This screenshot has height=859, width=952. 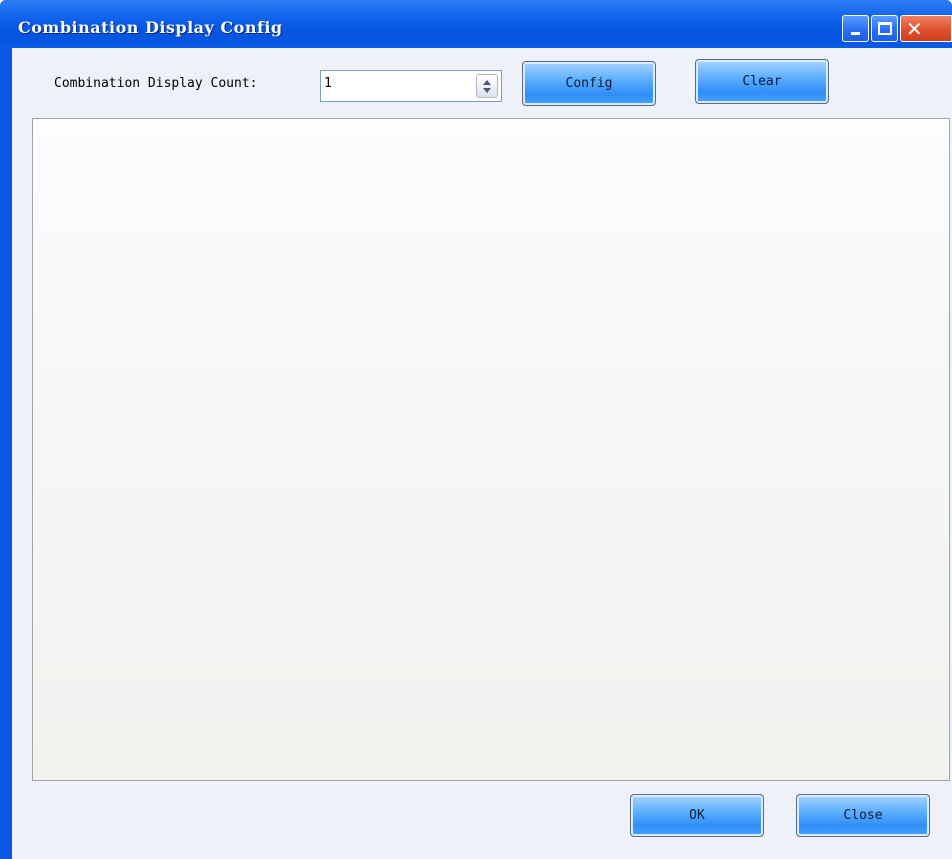 What do you see at coordinates (855, 28) in the screenshot?
I see `minimize-button` at bounding box center [855, 28].